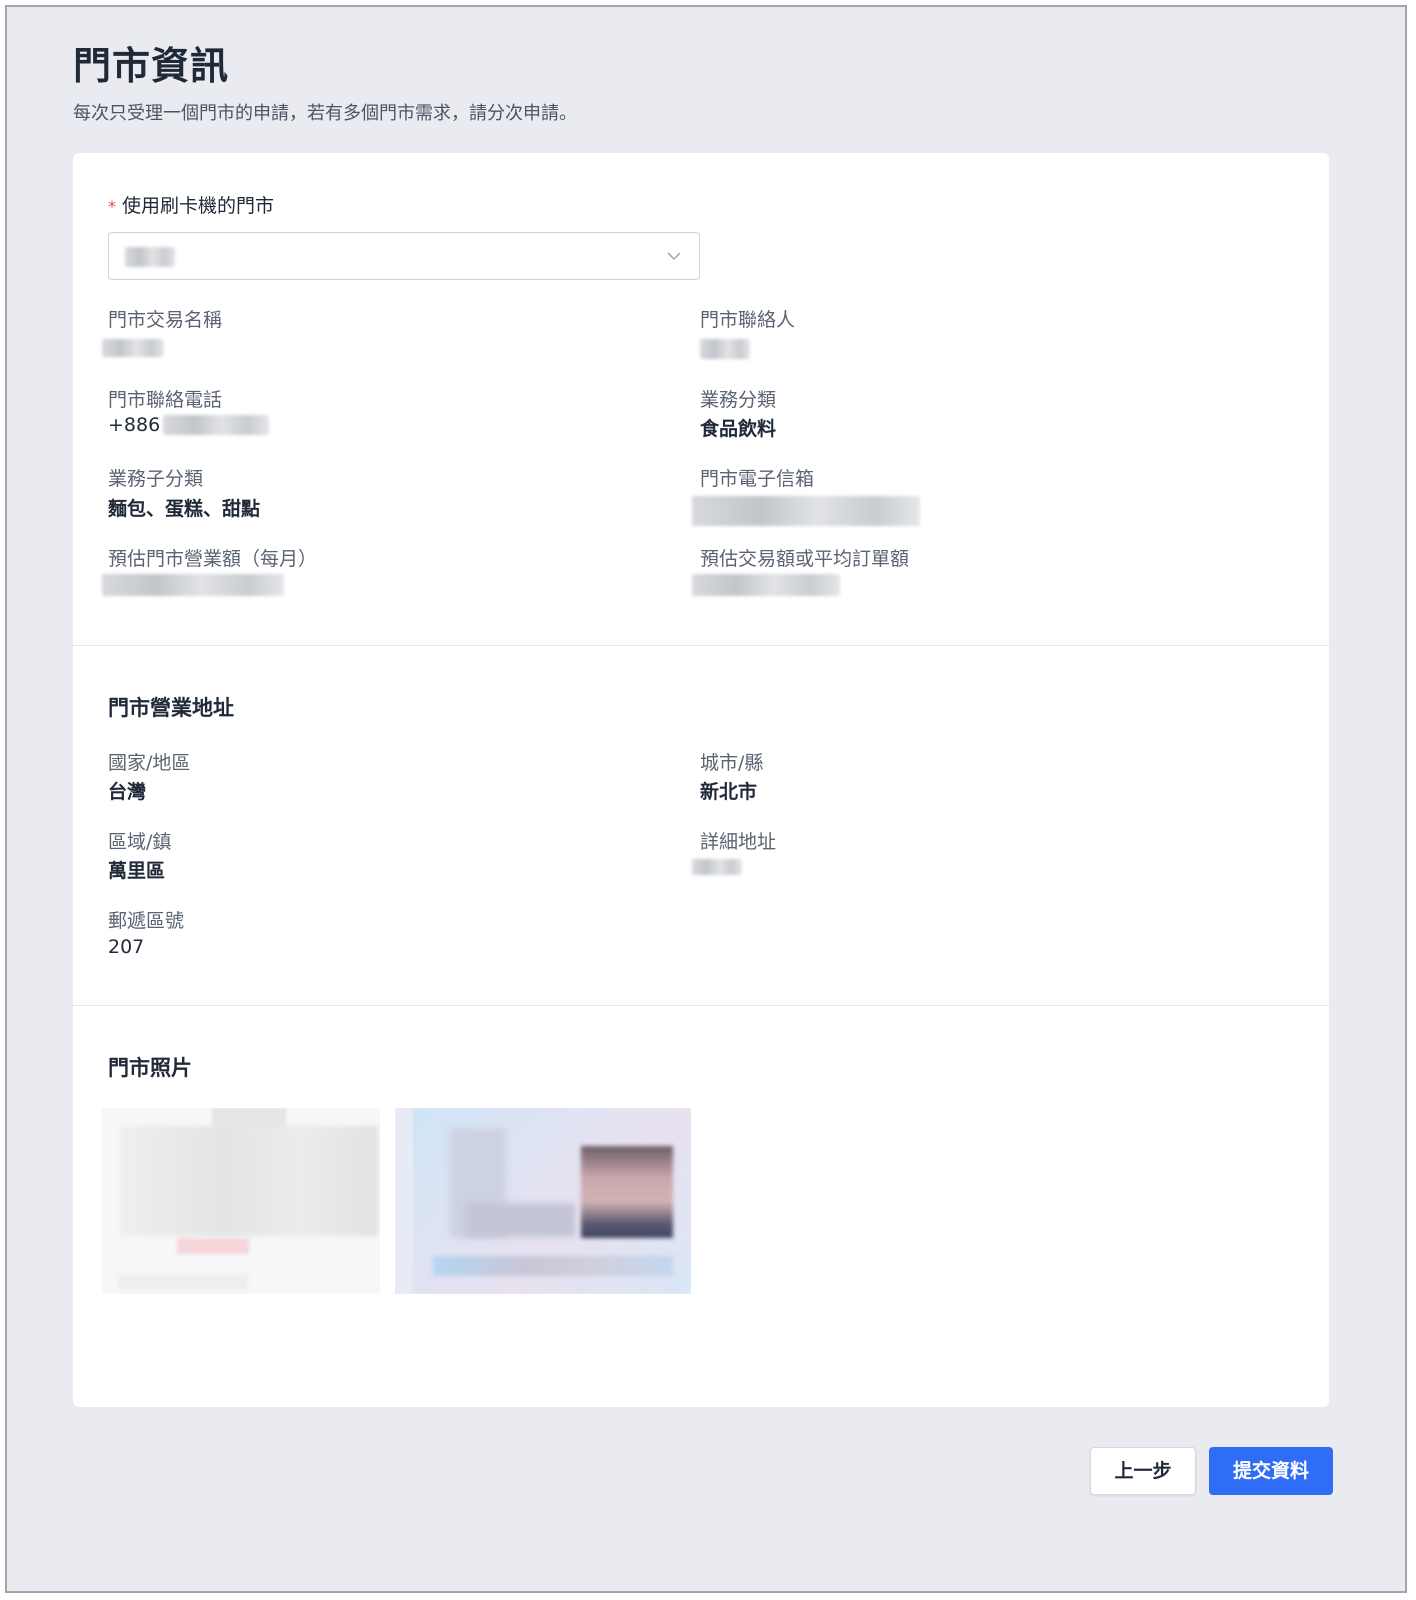  What do you see at coordinates (127, 792) in the screenshot?
I see `country-value: 台灣` at bounding box center [127, 792].